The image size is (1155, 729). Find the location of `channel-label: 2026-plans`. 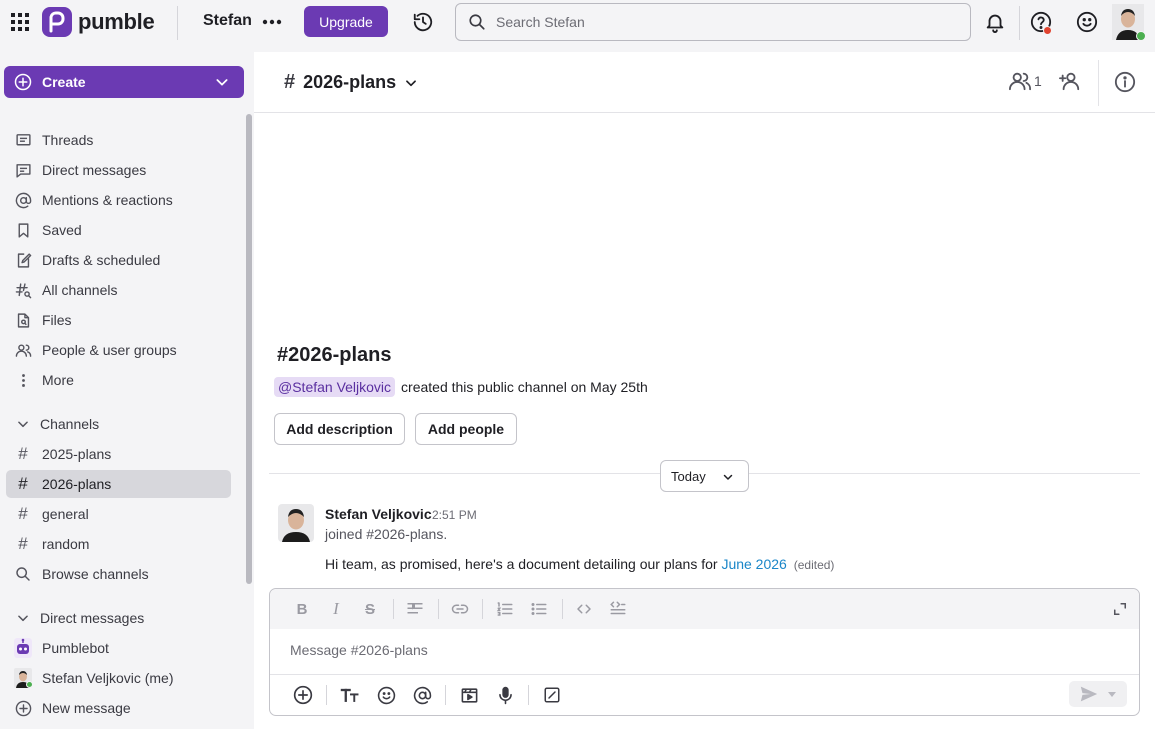

channel-label: 2026-plans is located at coordinates (77, 484).